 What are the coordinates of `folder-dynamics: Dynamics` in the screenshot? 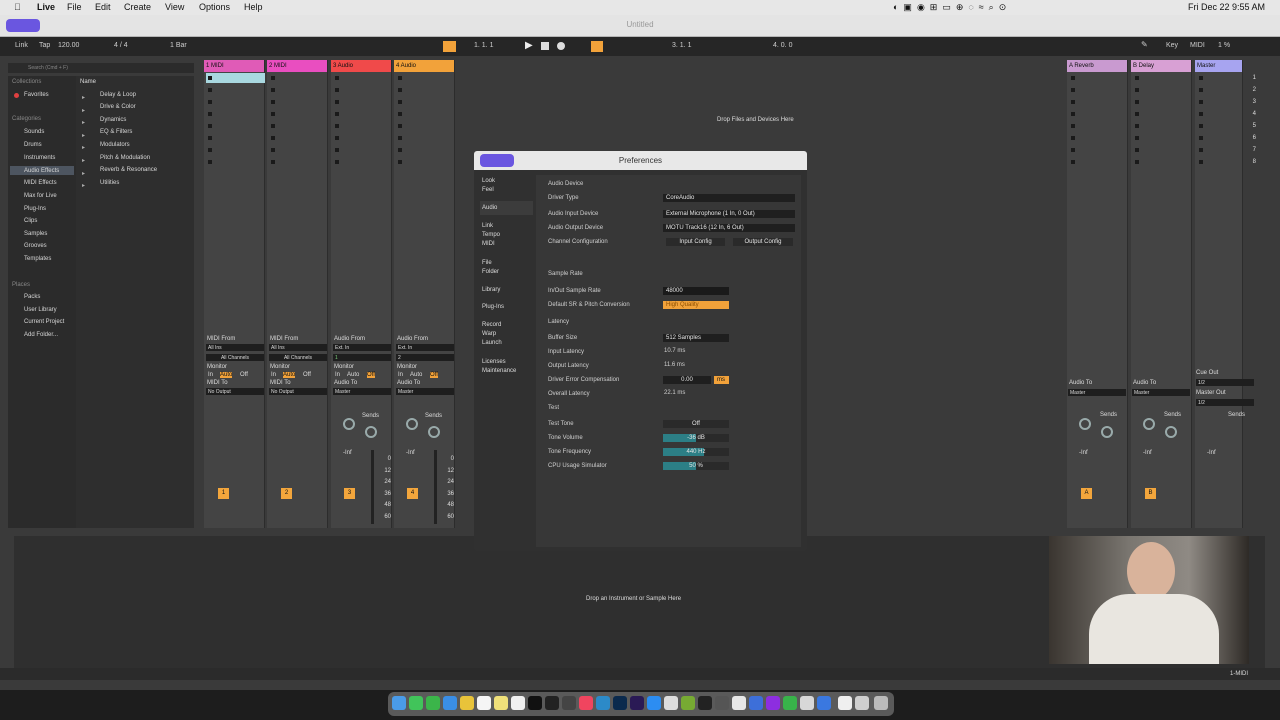 It's located at (113, 120).